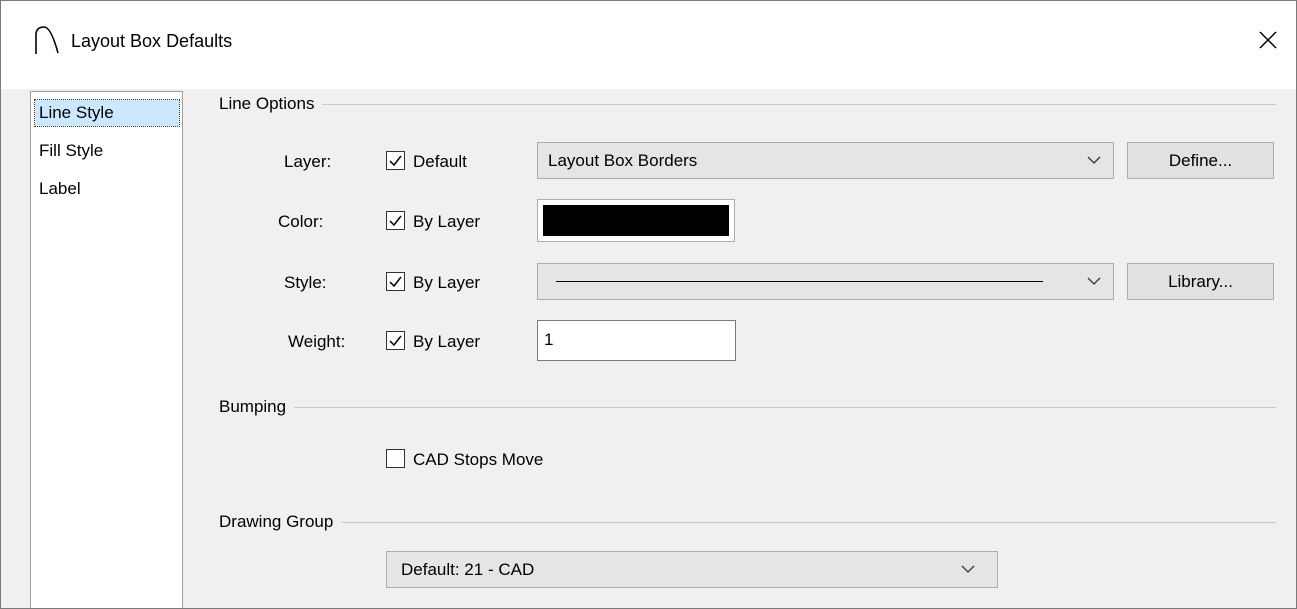 This screenshot has height=609, width=1297. What do you see at coordinates (447, 282) in the screenshot?
I see `style-by-layer-label: By Layer` at bounding box center [447, 282].